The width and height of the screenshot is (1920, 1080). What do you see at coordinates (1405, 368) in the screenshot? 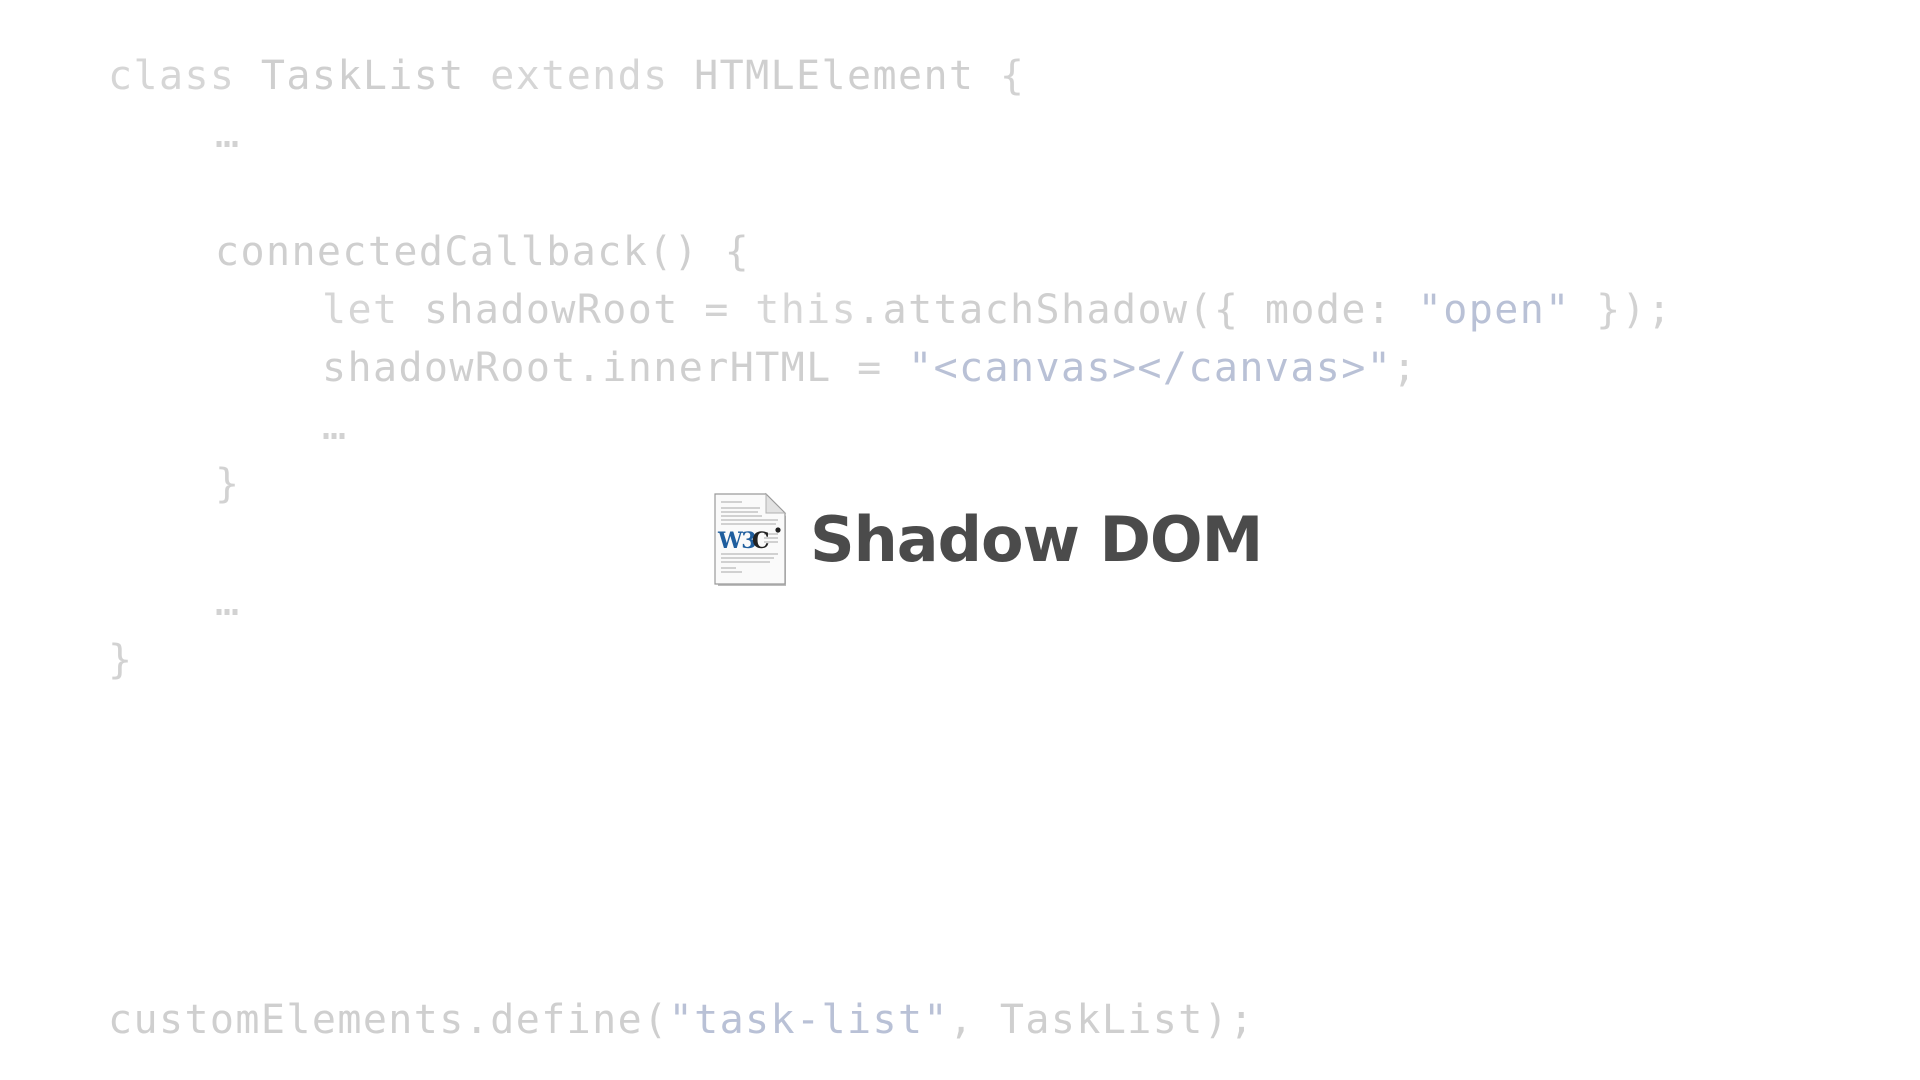
I see `semicolon: ;` at bounding box center [1405, 368].